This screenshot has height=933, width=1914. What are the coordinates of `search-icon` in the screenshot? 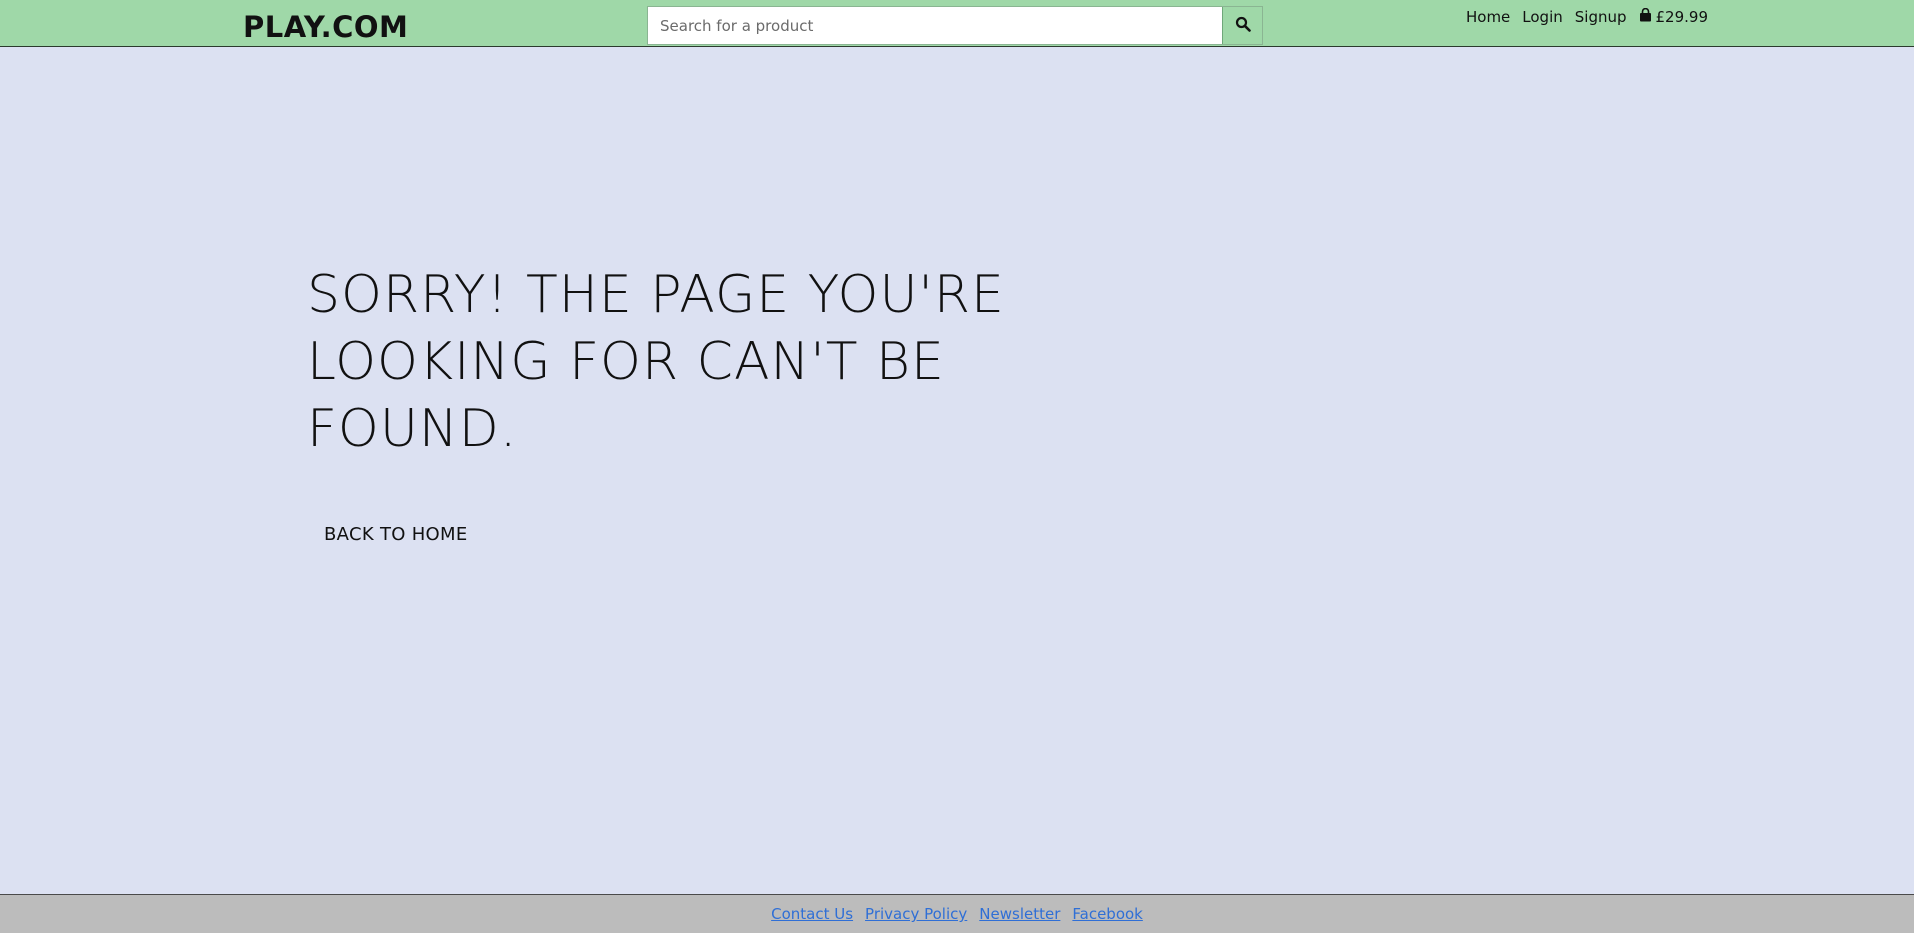 It's located at (1243, 25).